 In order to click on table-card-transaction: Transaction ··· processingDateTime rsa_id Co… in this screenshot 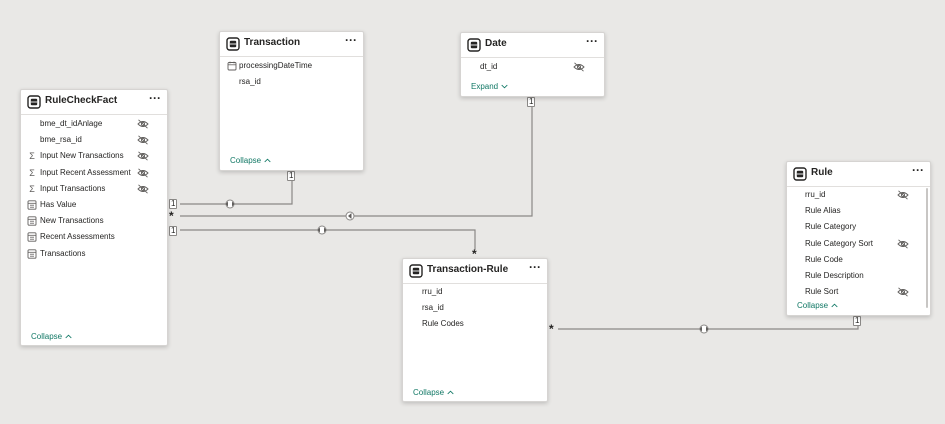, I will do `click(291, 101)`.